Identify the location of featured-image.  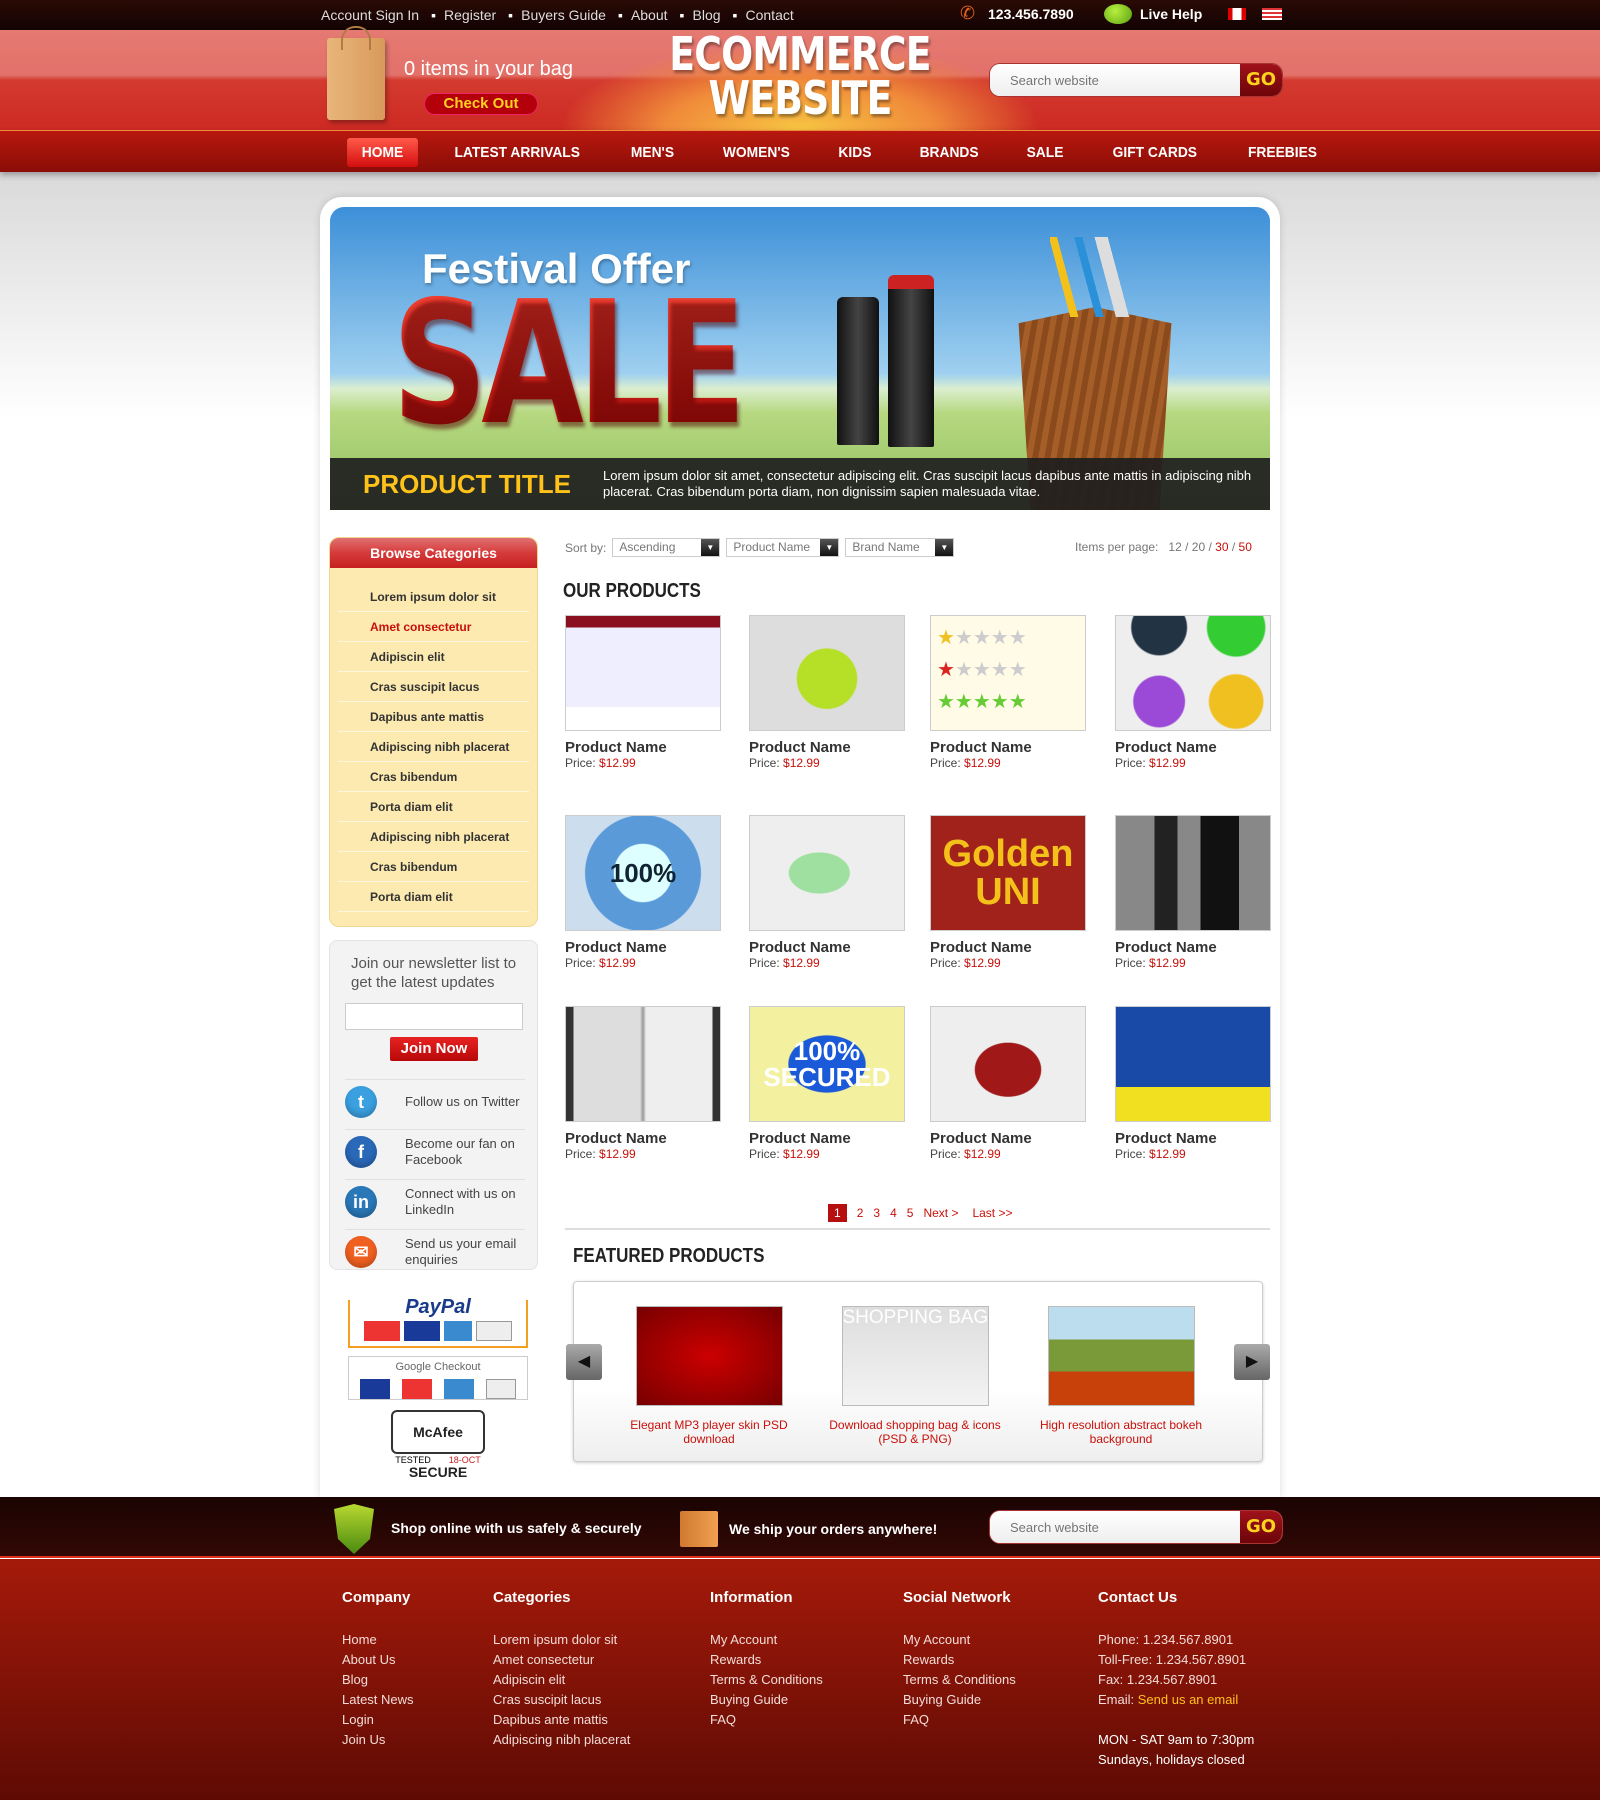
(709, 1356).